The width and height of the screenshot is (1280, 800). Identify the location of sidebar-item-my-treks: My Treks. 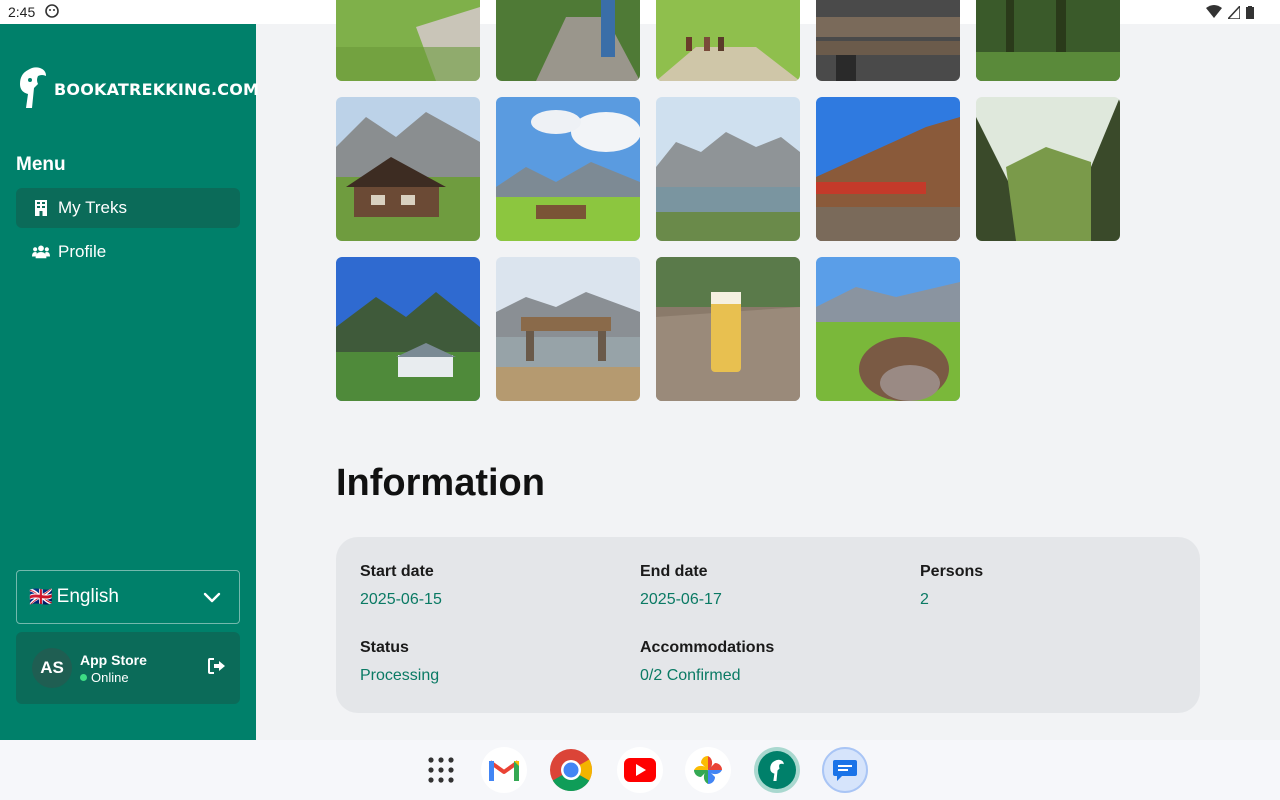
(128, 208).